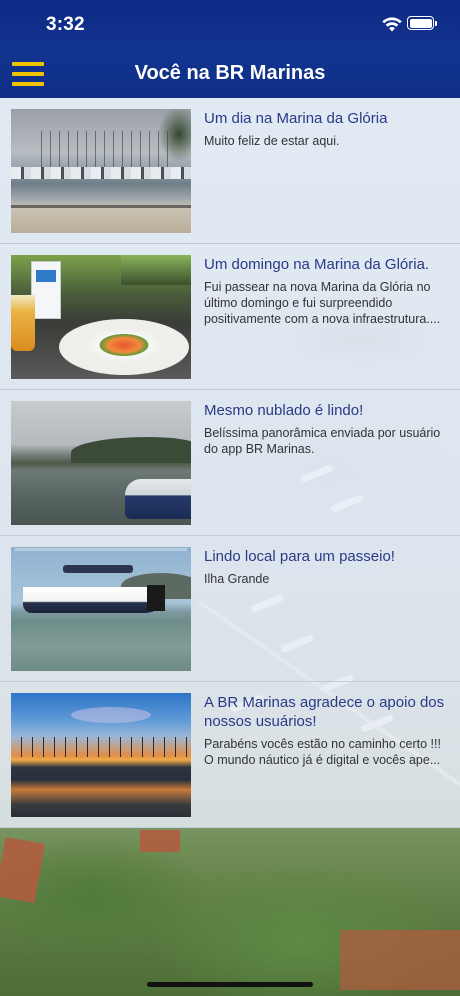 The image size is (460, 996). What do you see at coordinates (272, 141) in the screenshot?
I see `post-description: Muito feliz de estar aqui.` at bounding box center [272, 141].